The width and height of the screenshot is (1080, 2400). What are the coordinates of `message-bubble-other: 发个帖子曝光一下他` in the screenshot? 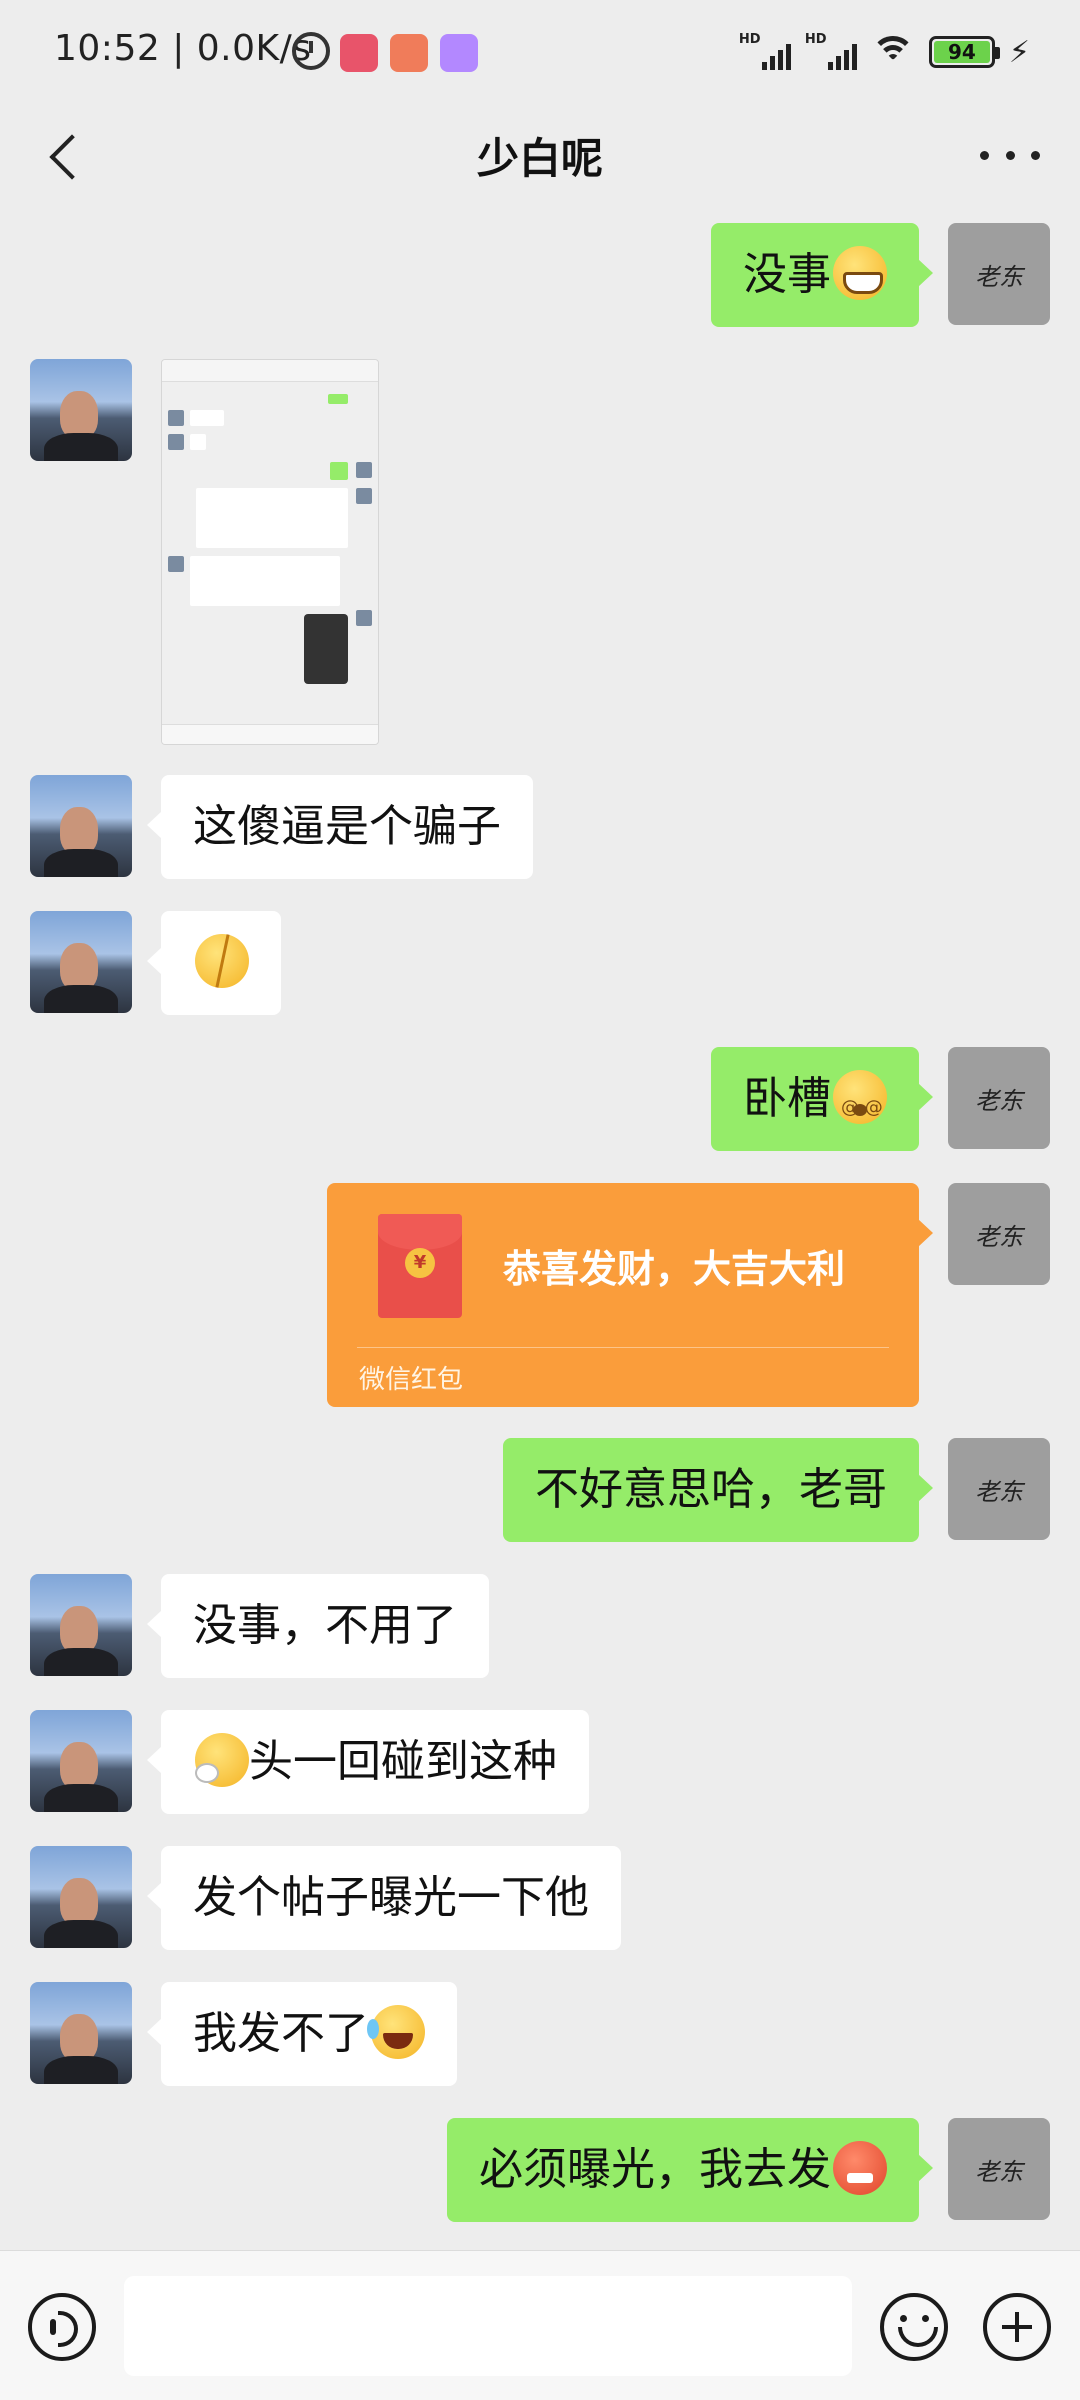 It's located at (384, 1898).